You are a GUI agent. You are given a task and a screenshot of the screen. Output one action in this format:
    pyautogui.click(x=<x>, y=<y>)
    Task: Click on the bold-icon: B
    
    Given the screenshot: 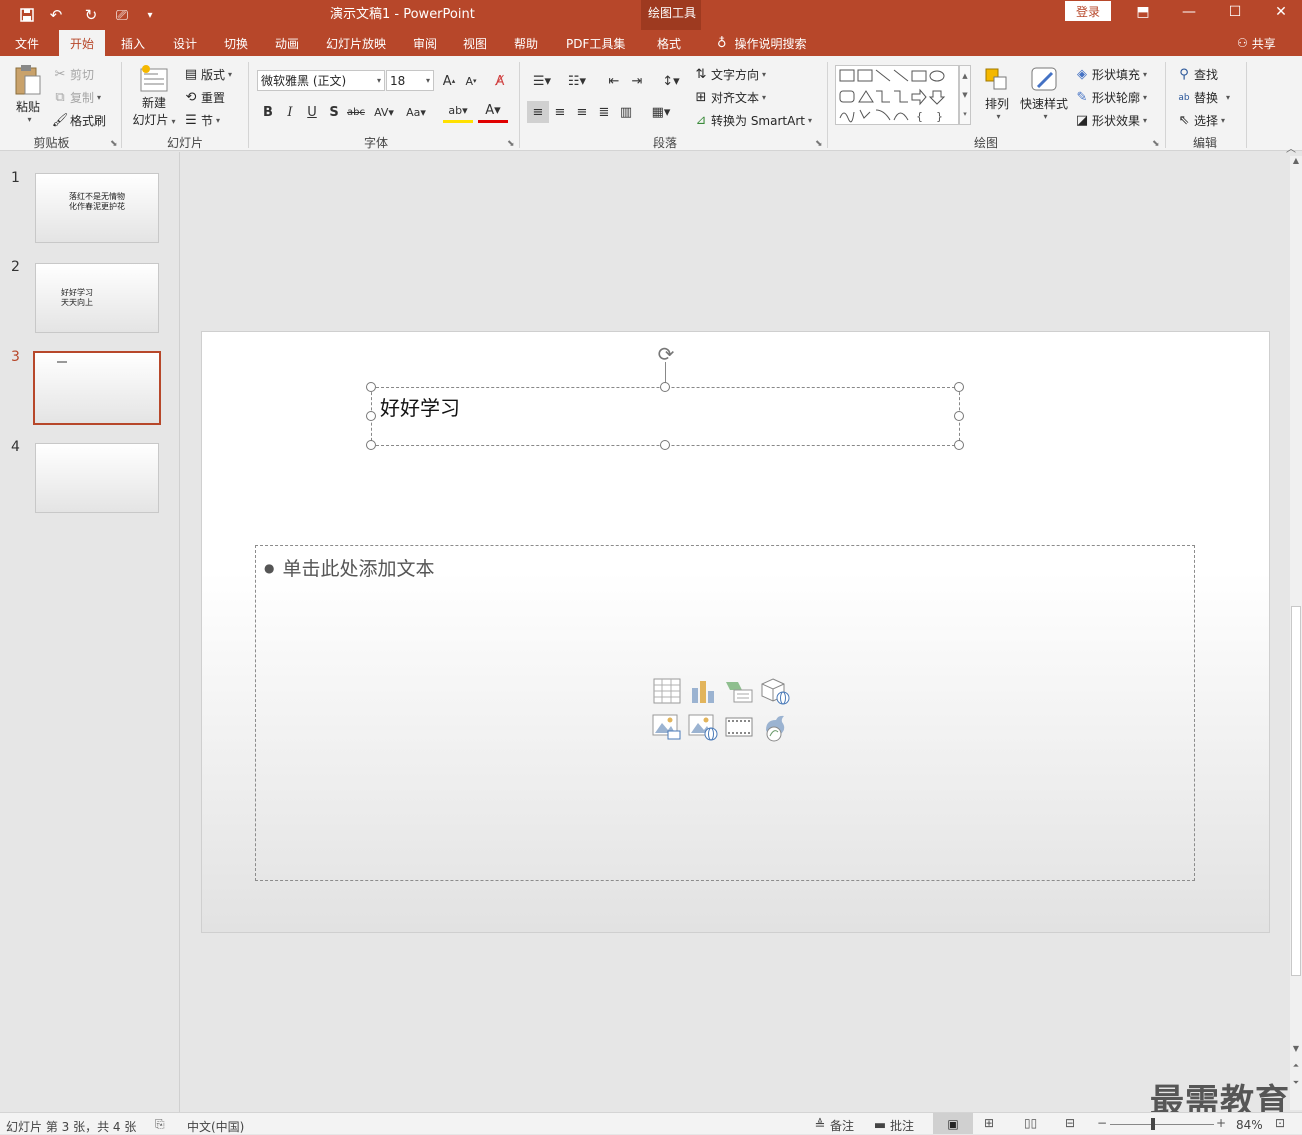 What is the action you would take?
    pyautogui.click(x=268, y=112)
    